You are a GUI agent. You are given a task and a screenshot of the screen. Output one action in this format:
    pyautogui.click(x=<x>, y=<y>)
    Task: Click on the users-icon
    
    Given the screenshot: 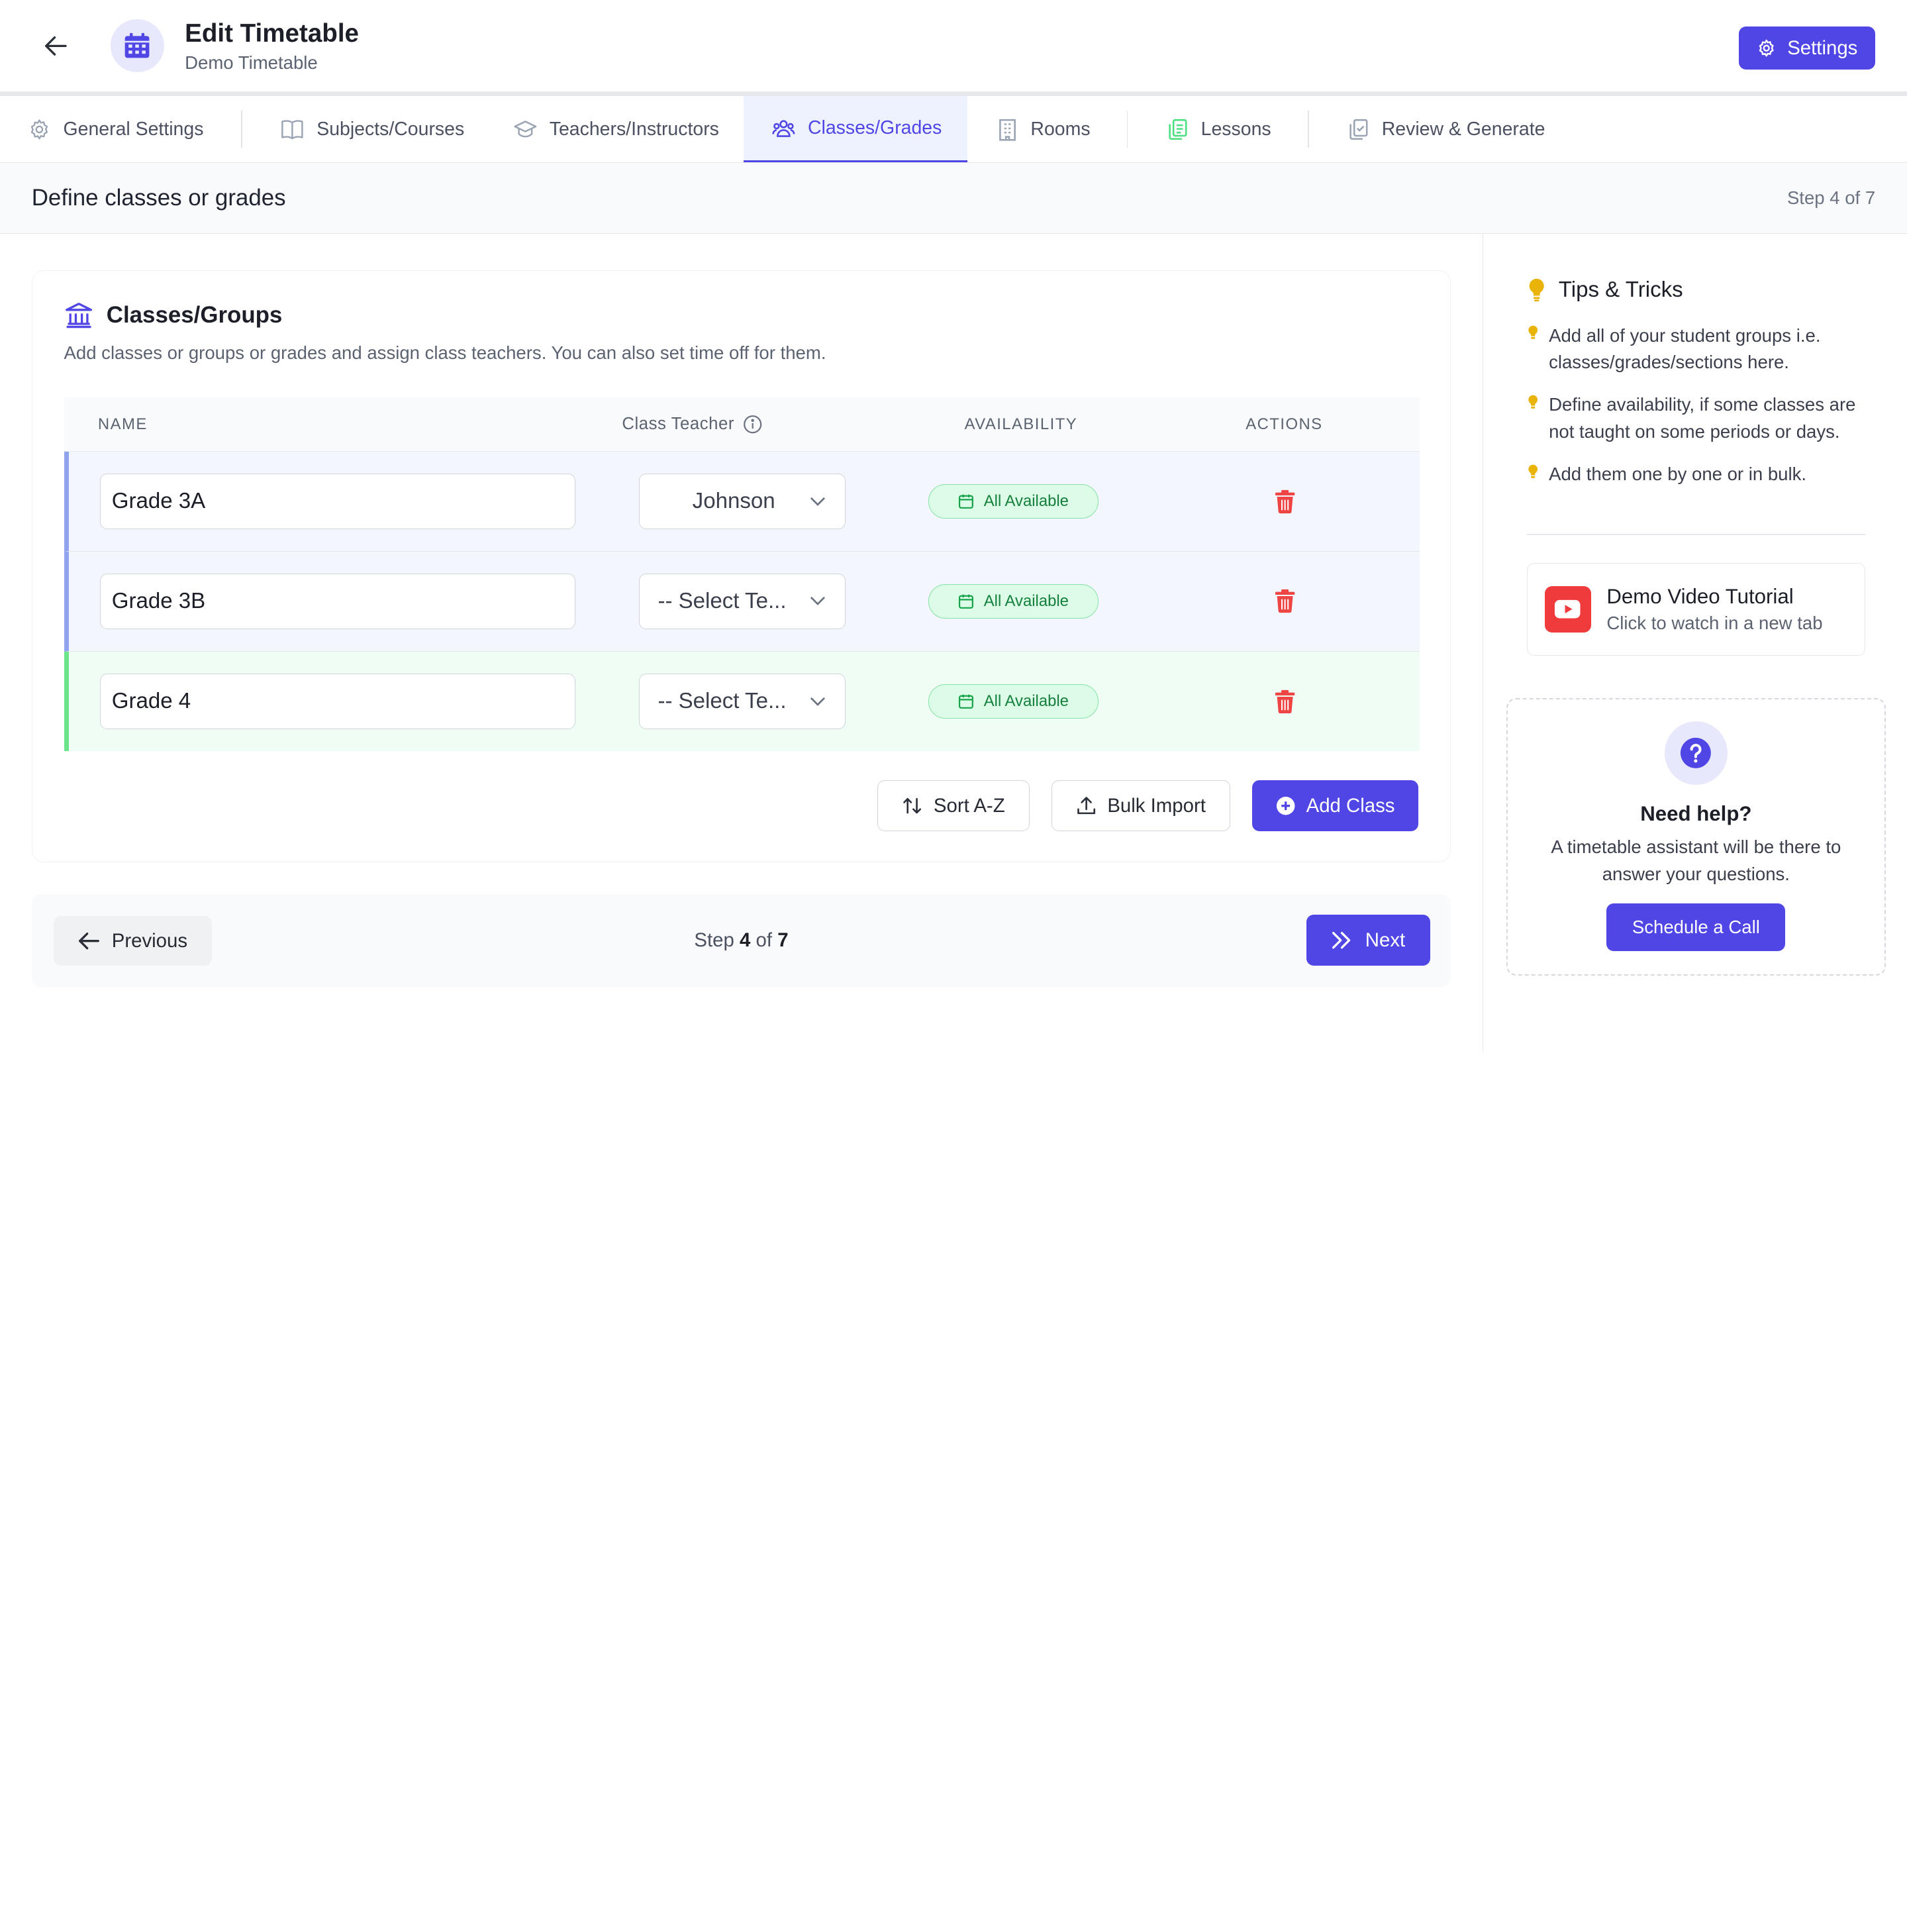 What is the action you would take?
    pyautogui.click(x=784, y=128)
    